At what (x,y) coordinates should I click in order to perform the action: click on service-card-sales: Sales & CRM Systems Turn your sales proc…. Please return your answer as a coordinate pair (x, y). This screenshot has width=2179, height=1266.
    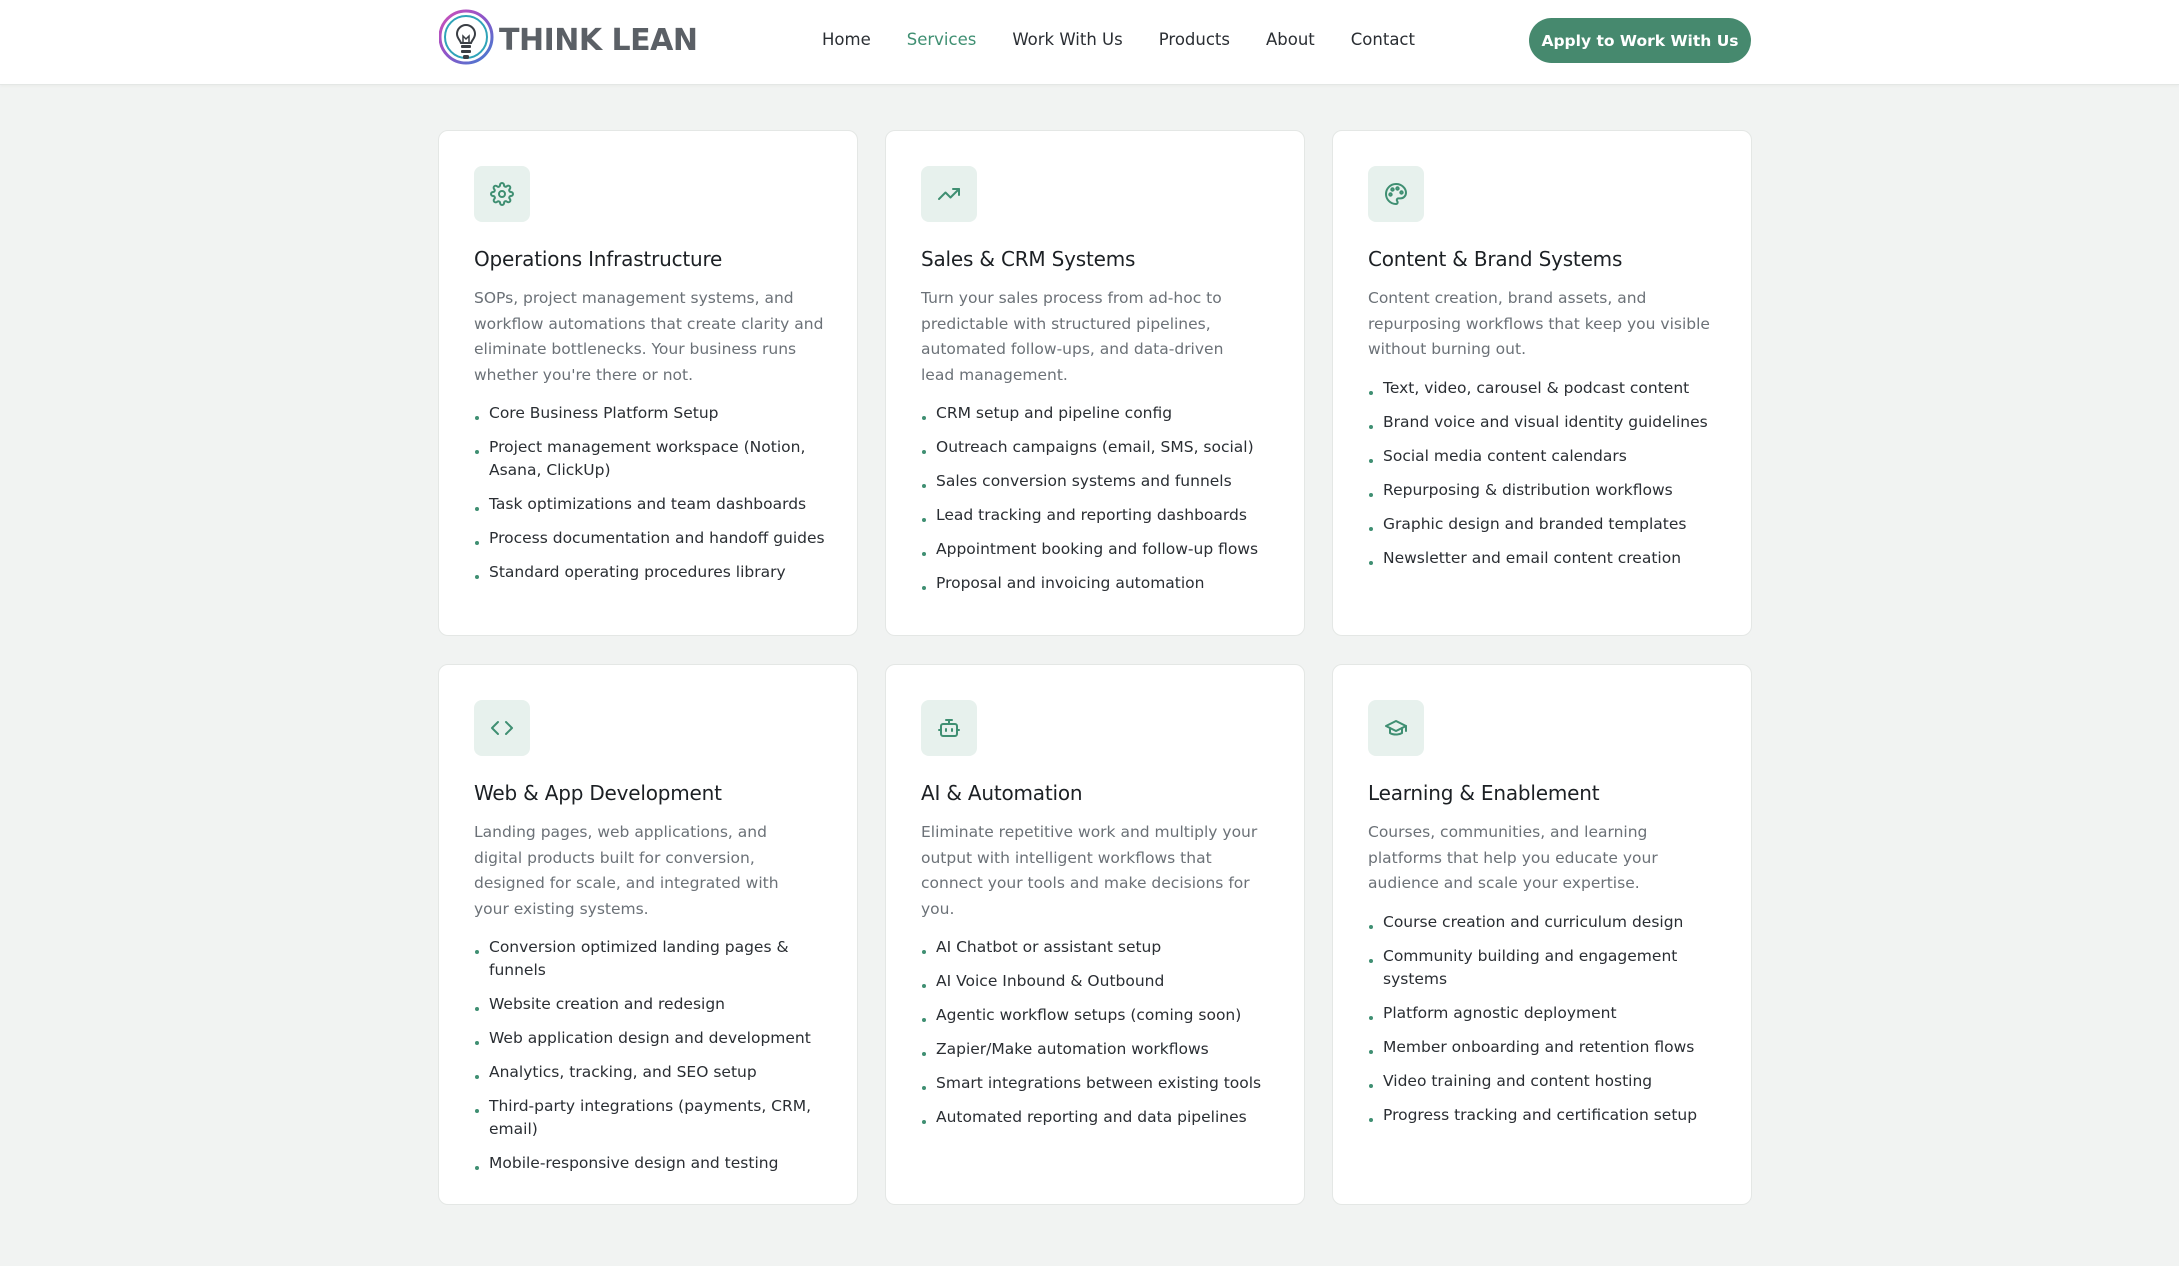
    Looking at the image, I should click on (1095, 383).